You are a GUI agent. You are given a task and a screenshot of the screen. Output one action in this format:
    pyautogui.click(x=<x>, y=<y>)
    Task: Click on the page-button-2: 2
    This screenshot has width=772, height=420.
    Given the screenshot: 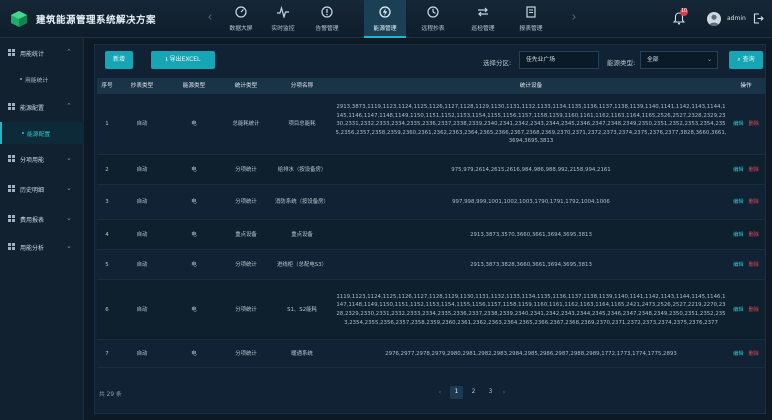 What is the action you would take?
    pyautogui.click(x=473, y=392)
    